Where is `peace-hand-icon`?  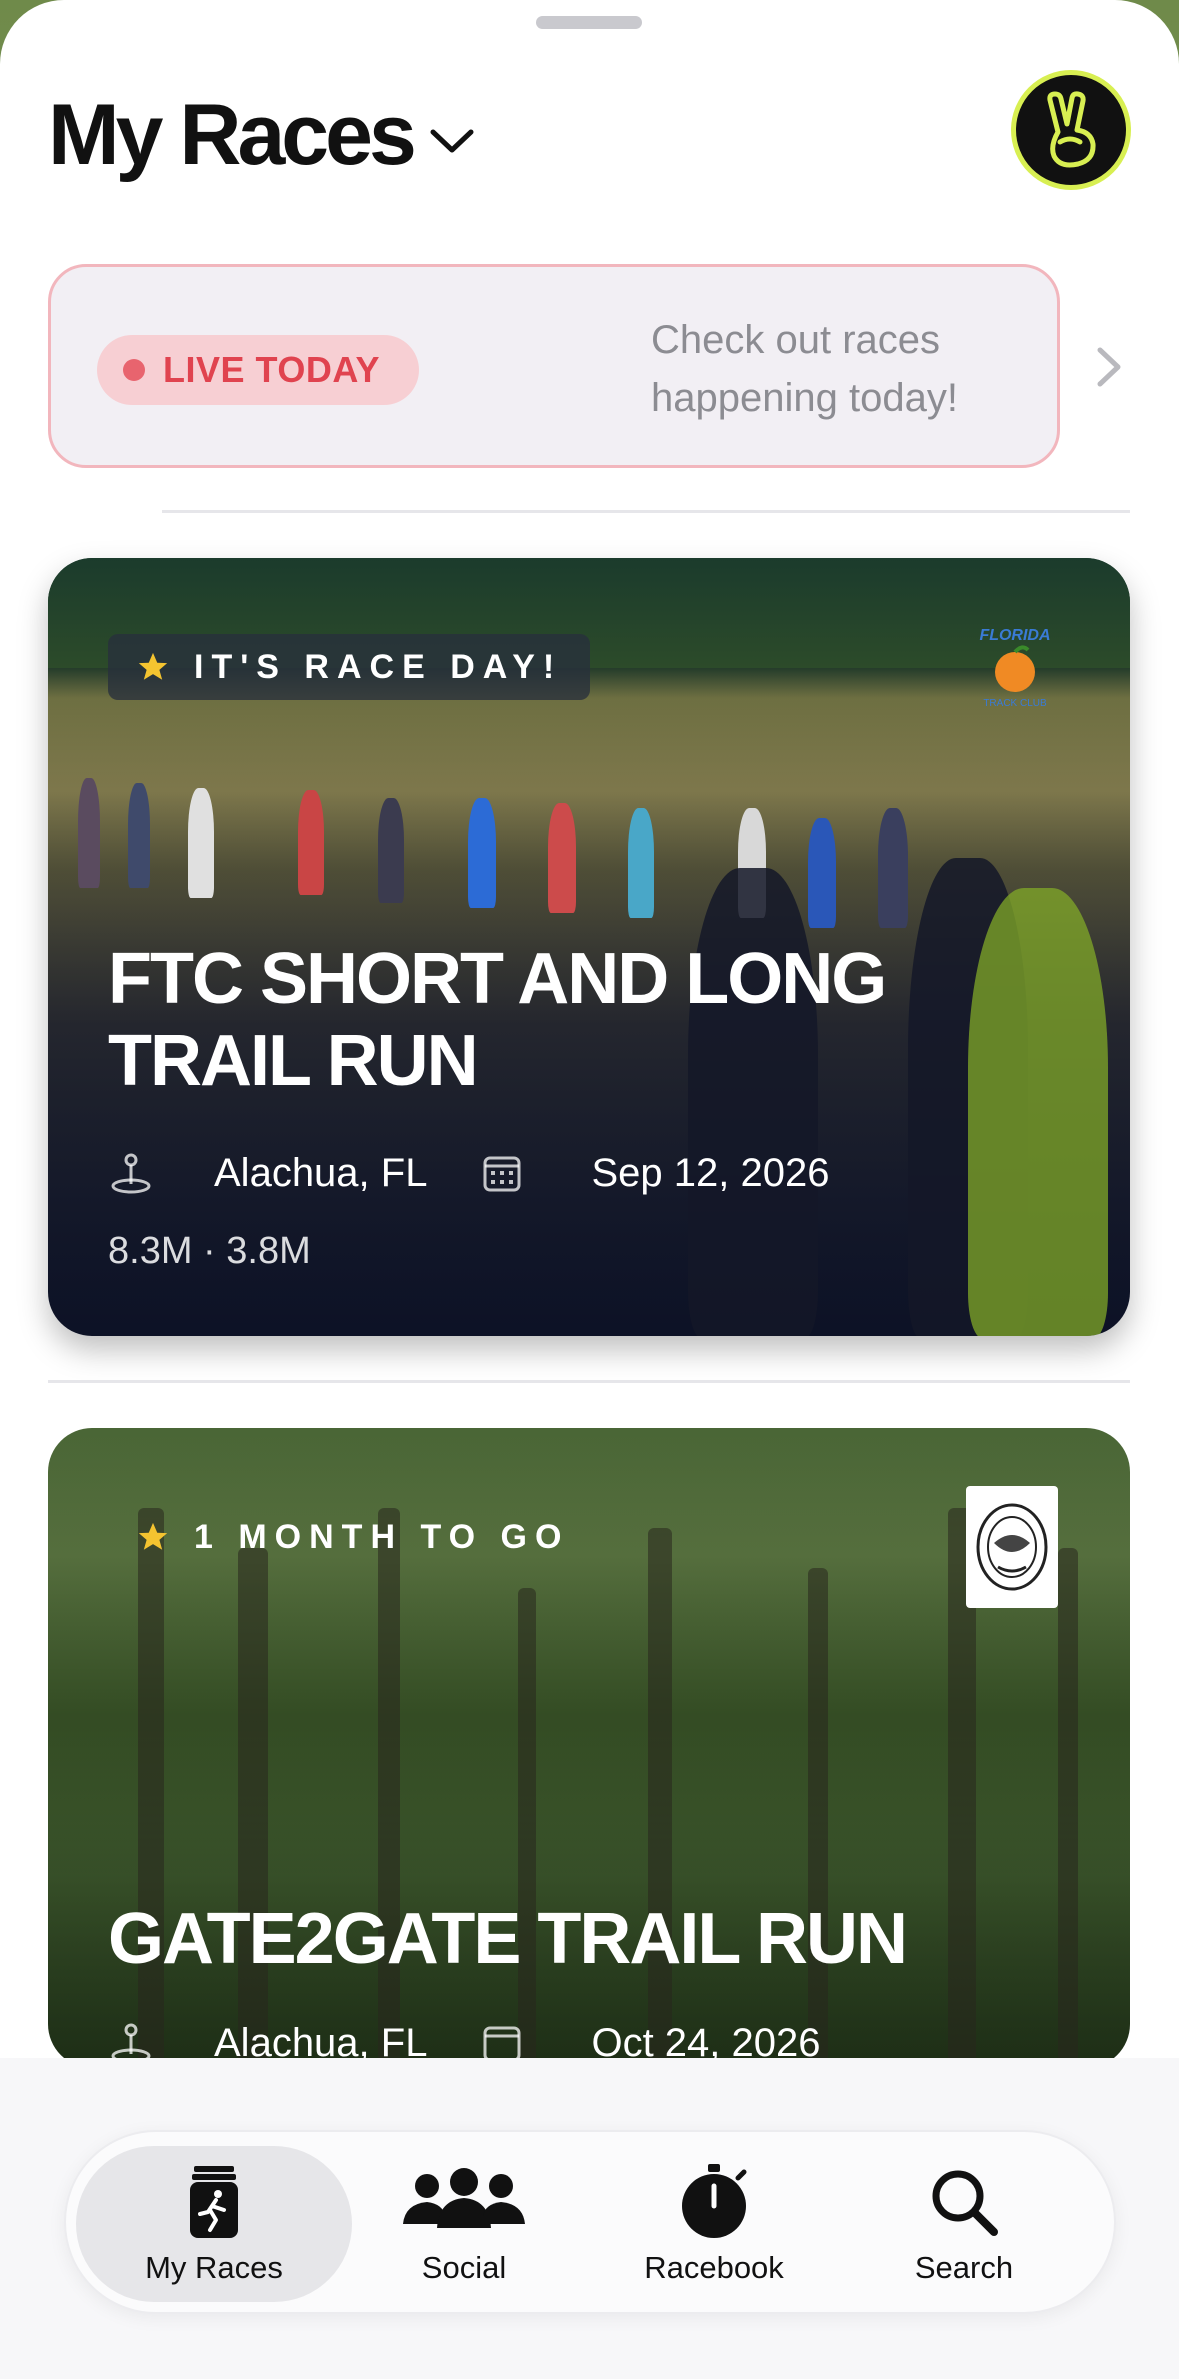
peace-hand-icon is located at coordinates (1071, 129).